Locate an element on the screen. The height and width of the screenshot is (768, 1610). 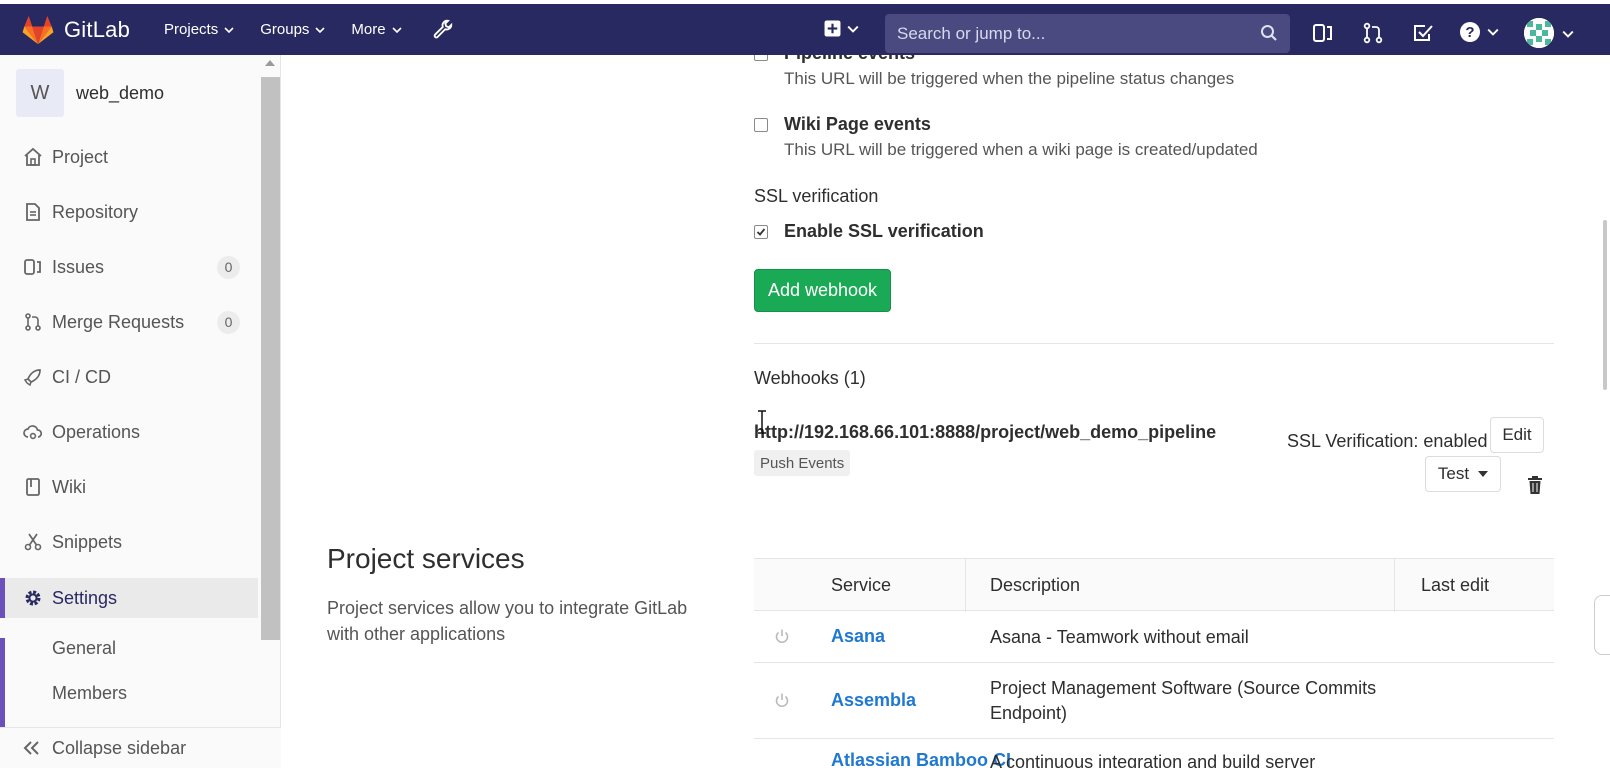
ssl-verification-label: Enable SSL verification is located at coordinates (884, 231).